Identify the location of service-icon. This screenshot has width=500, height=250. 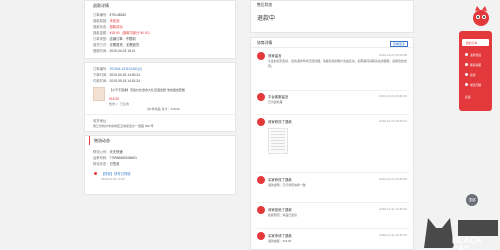
(466, 64).